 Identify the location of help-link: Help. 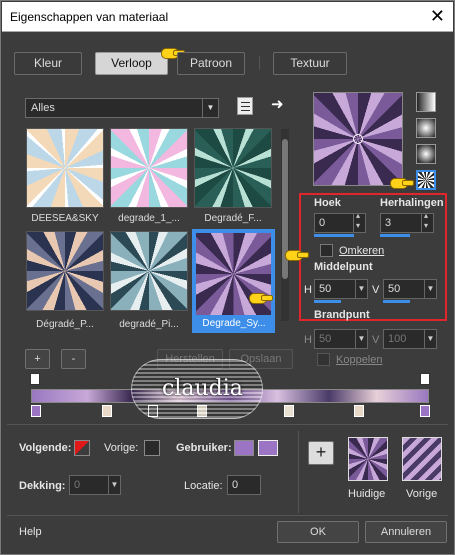
(30, 532).